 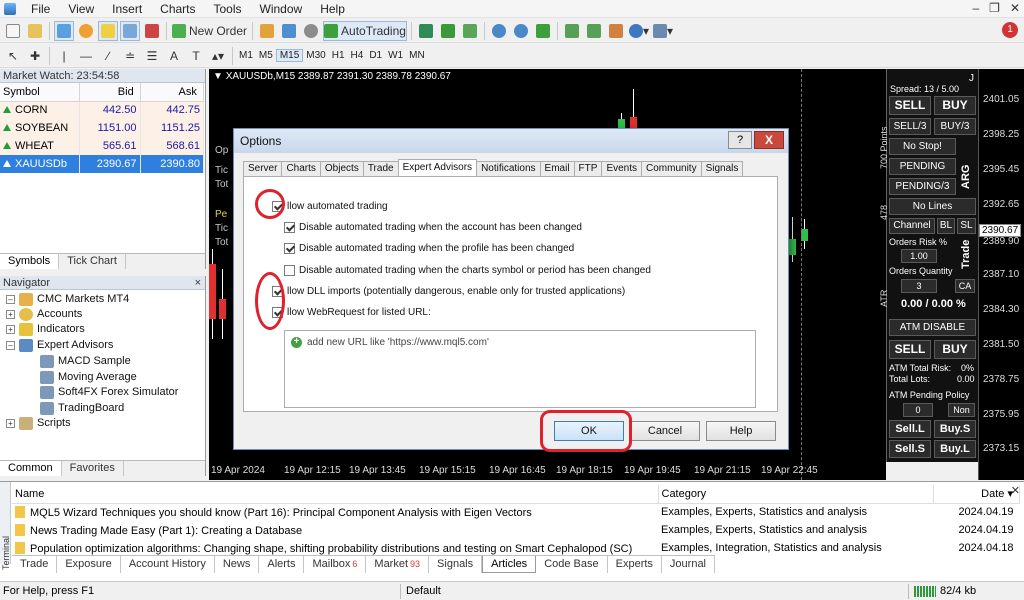 What do you see at coordinates (910, 349) in the screenshot?
I see `atm-sell-button: SELL` at bounding box center [910, 349].